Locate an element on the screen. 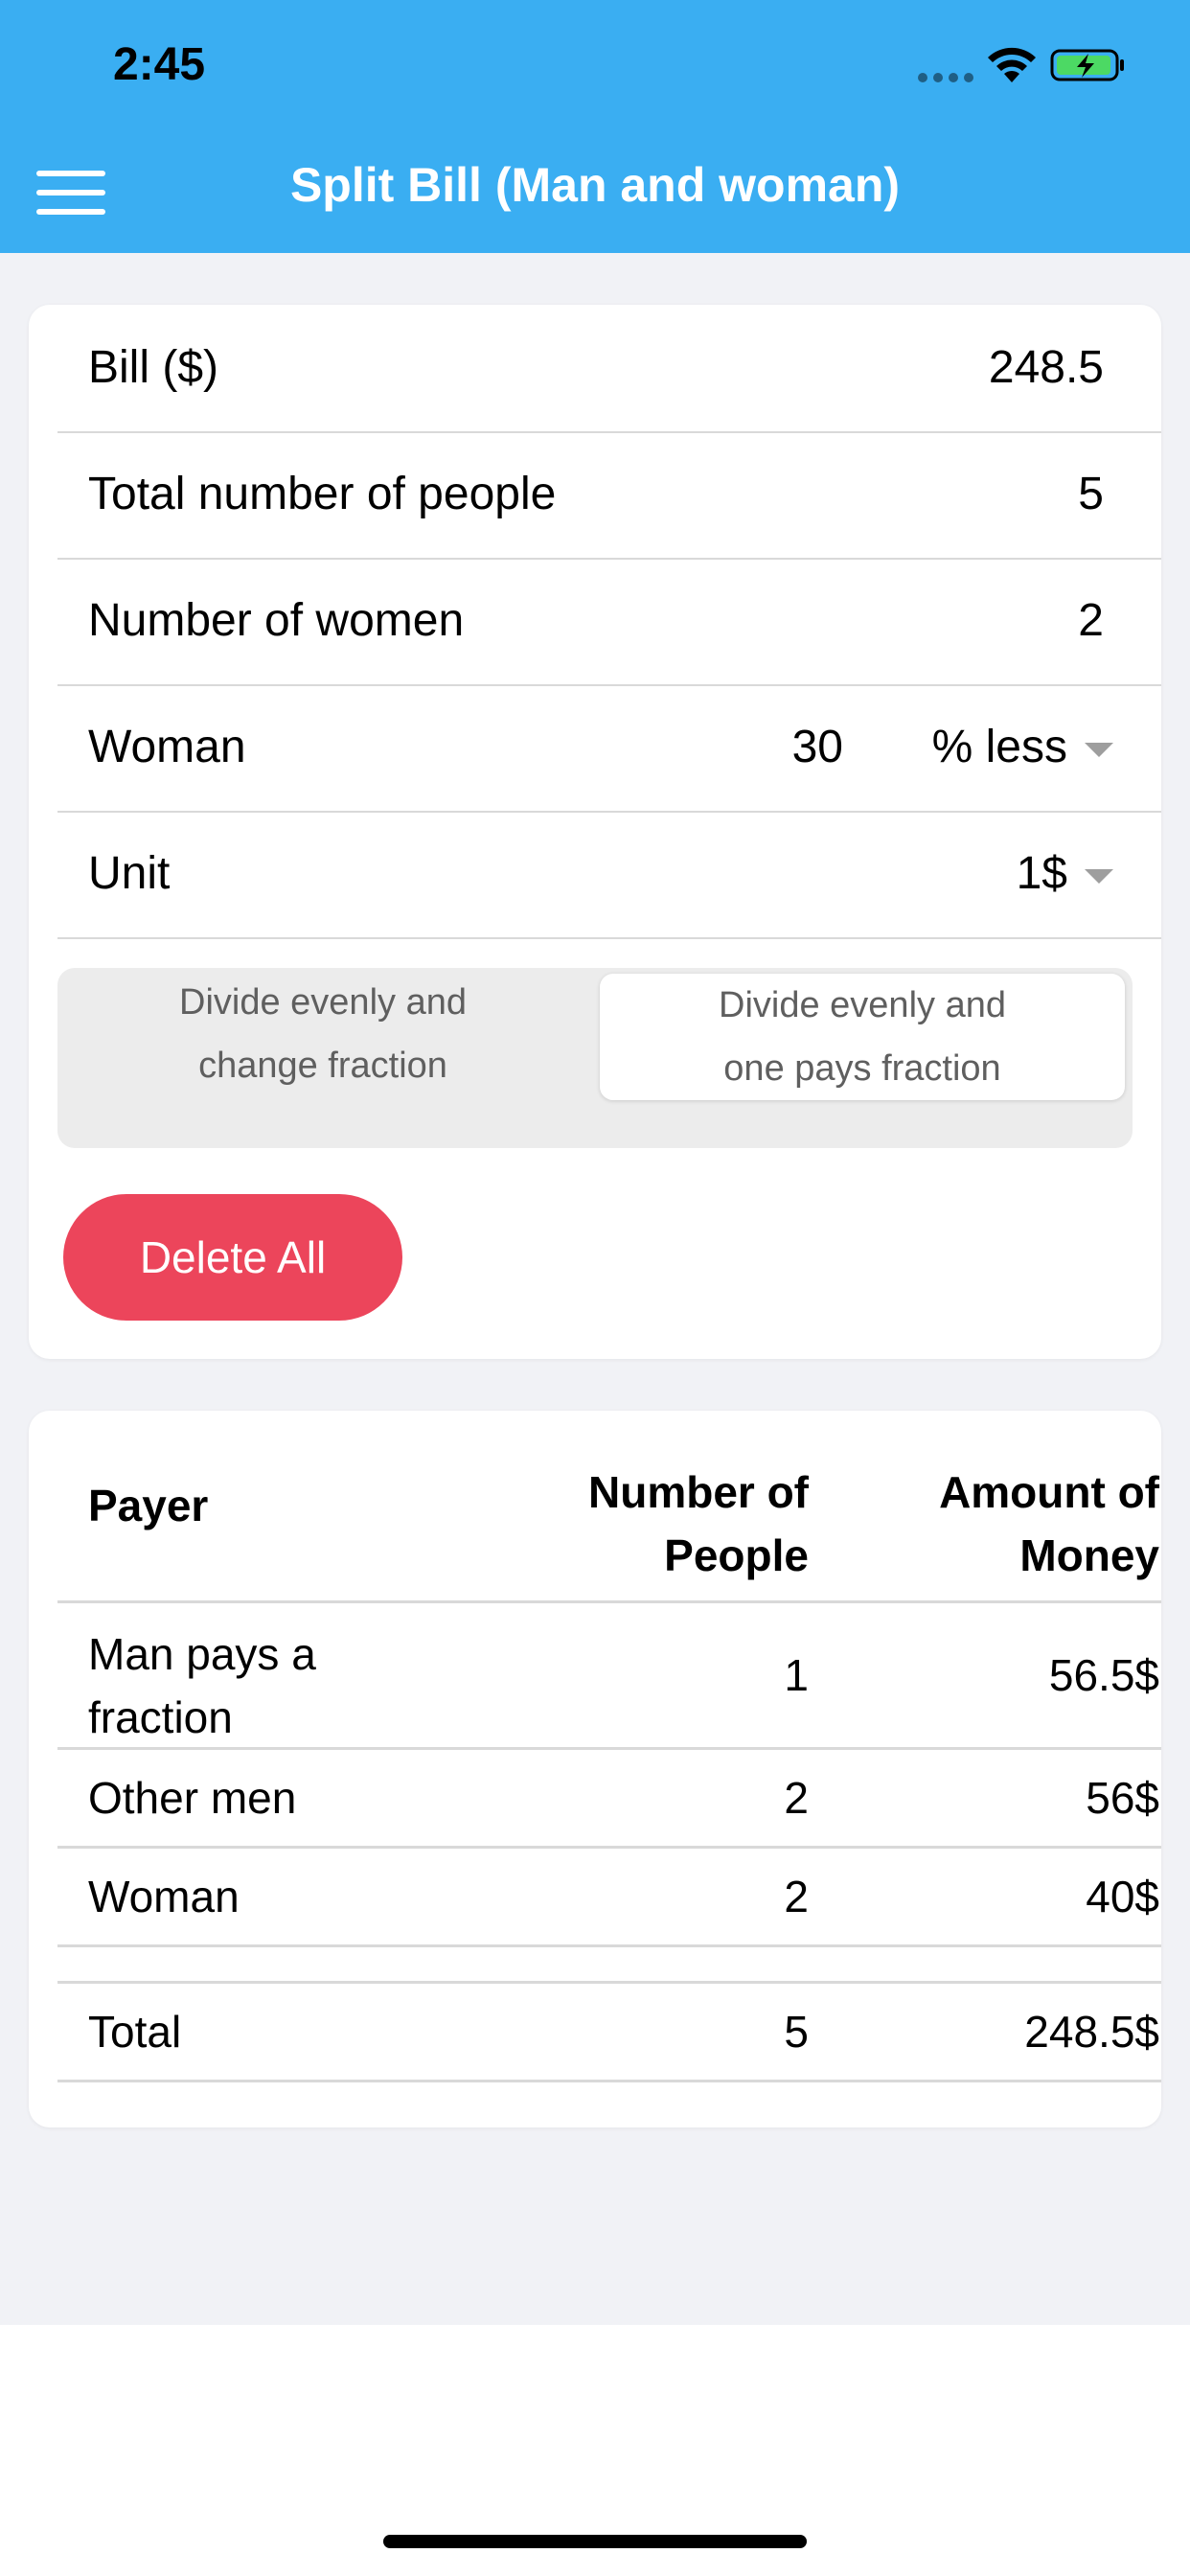  row-people: 1 is located at coordinates (796, 1675).